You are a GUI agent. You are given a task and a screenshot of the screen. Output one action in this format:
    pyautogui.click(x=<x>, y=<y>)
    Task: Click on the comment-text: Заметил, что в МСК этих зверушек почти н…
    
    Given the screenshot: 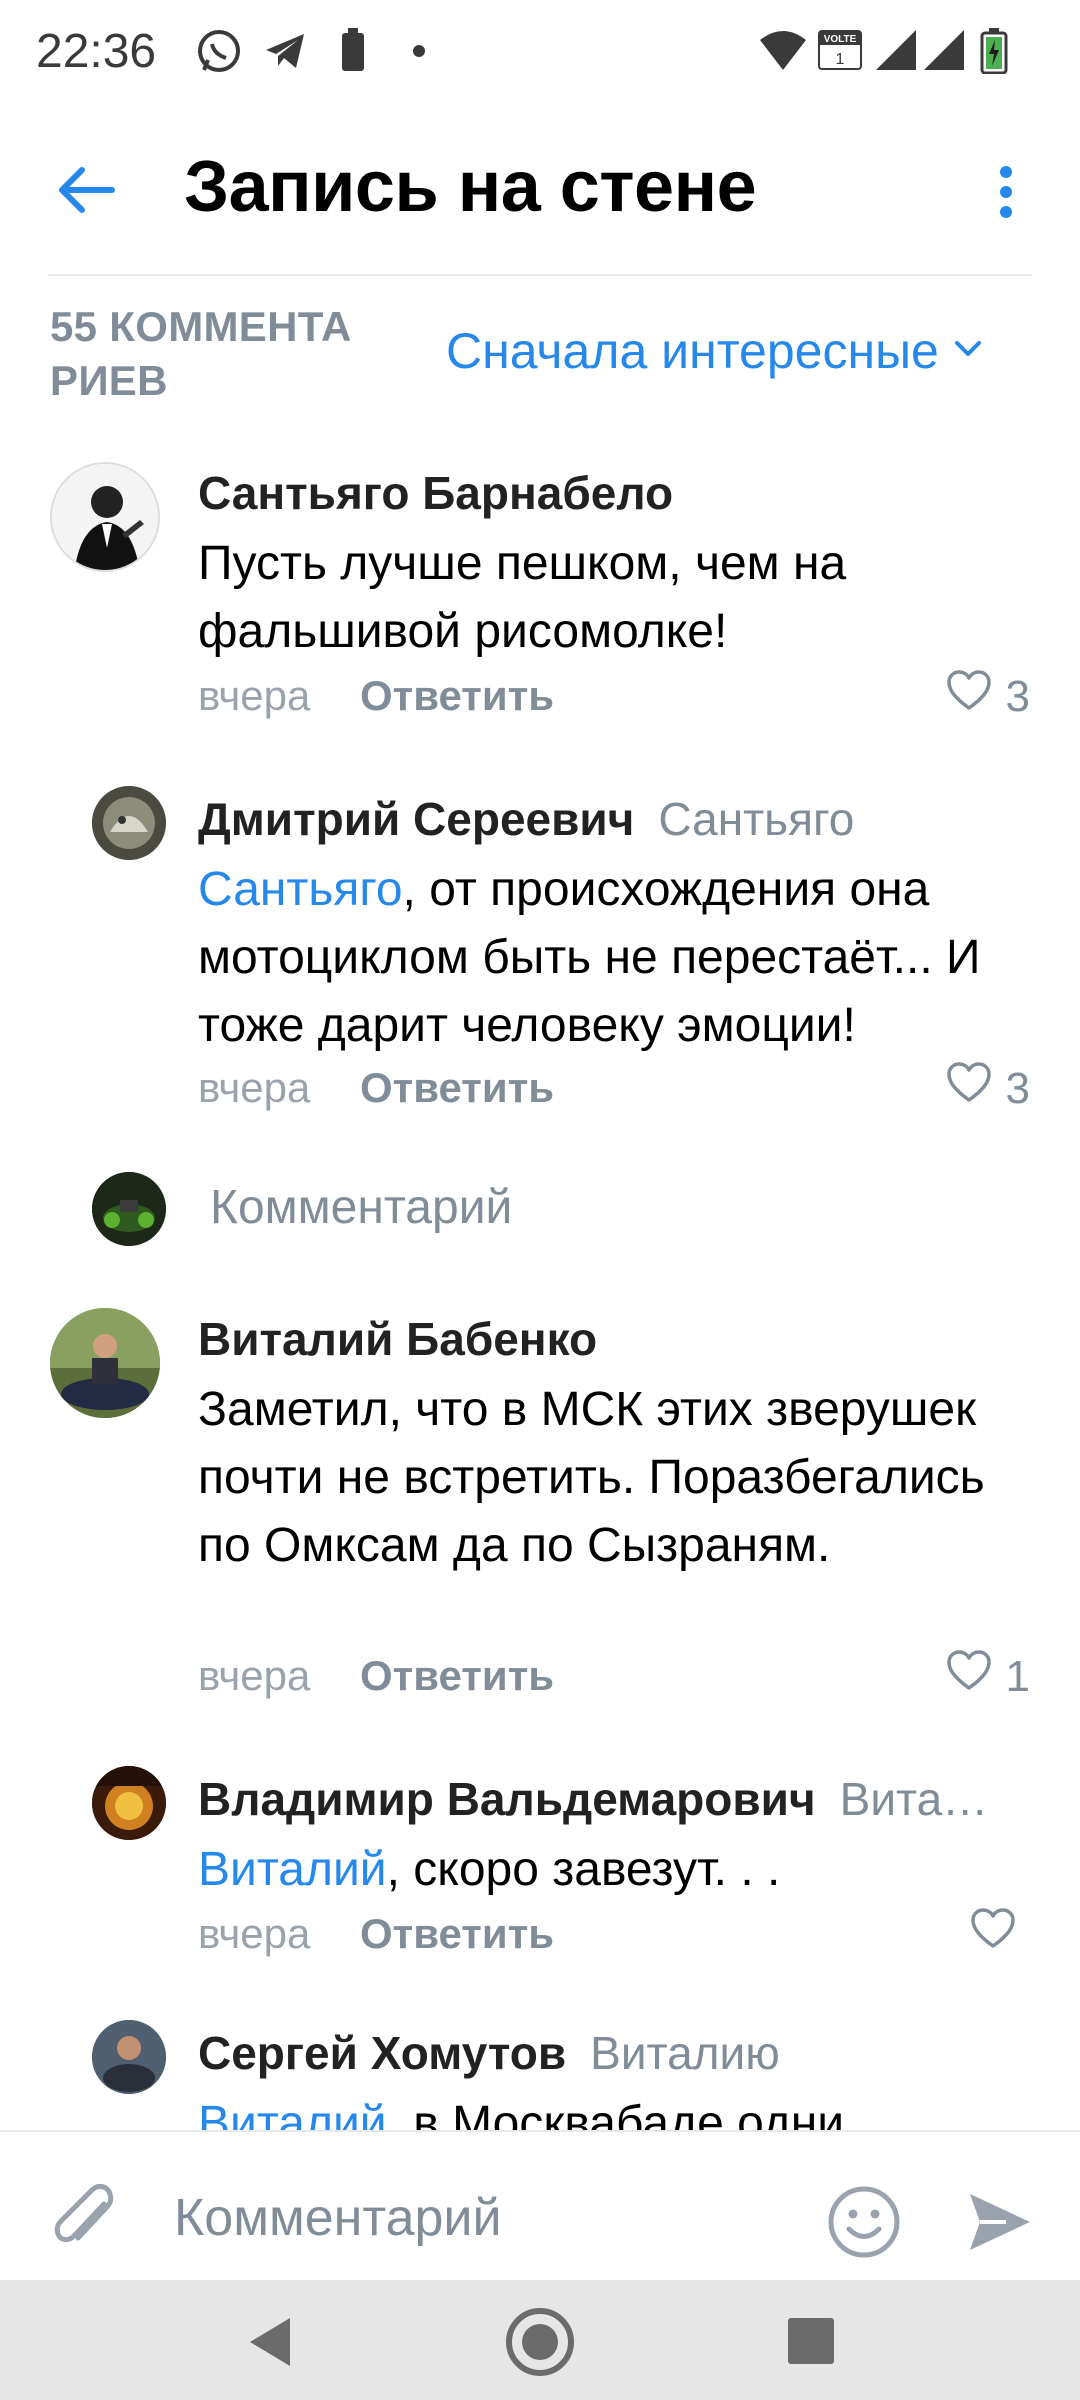 What is the action you would take?
    pyautogui.click(x=591, y=1477)
    